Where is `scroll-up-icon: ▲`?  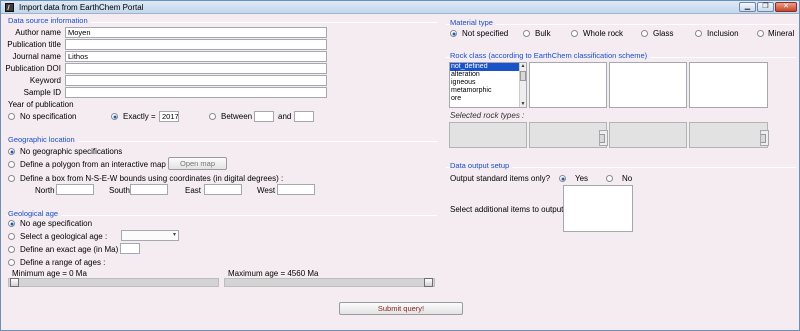
scroll-up-icon: ▲ is located at coordinates (523, 66).